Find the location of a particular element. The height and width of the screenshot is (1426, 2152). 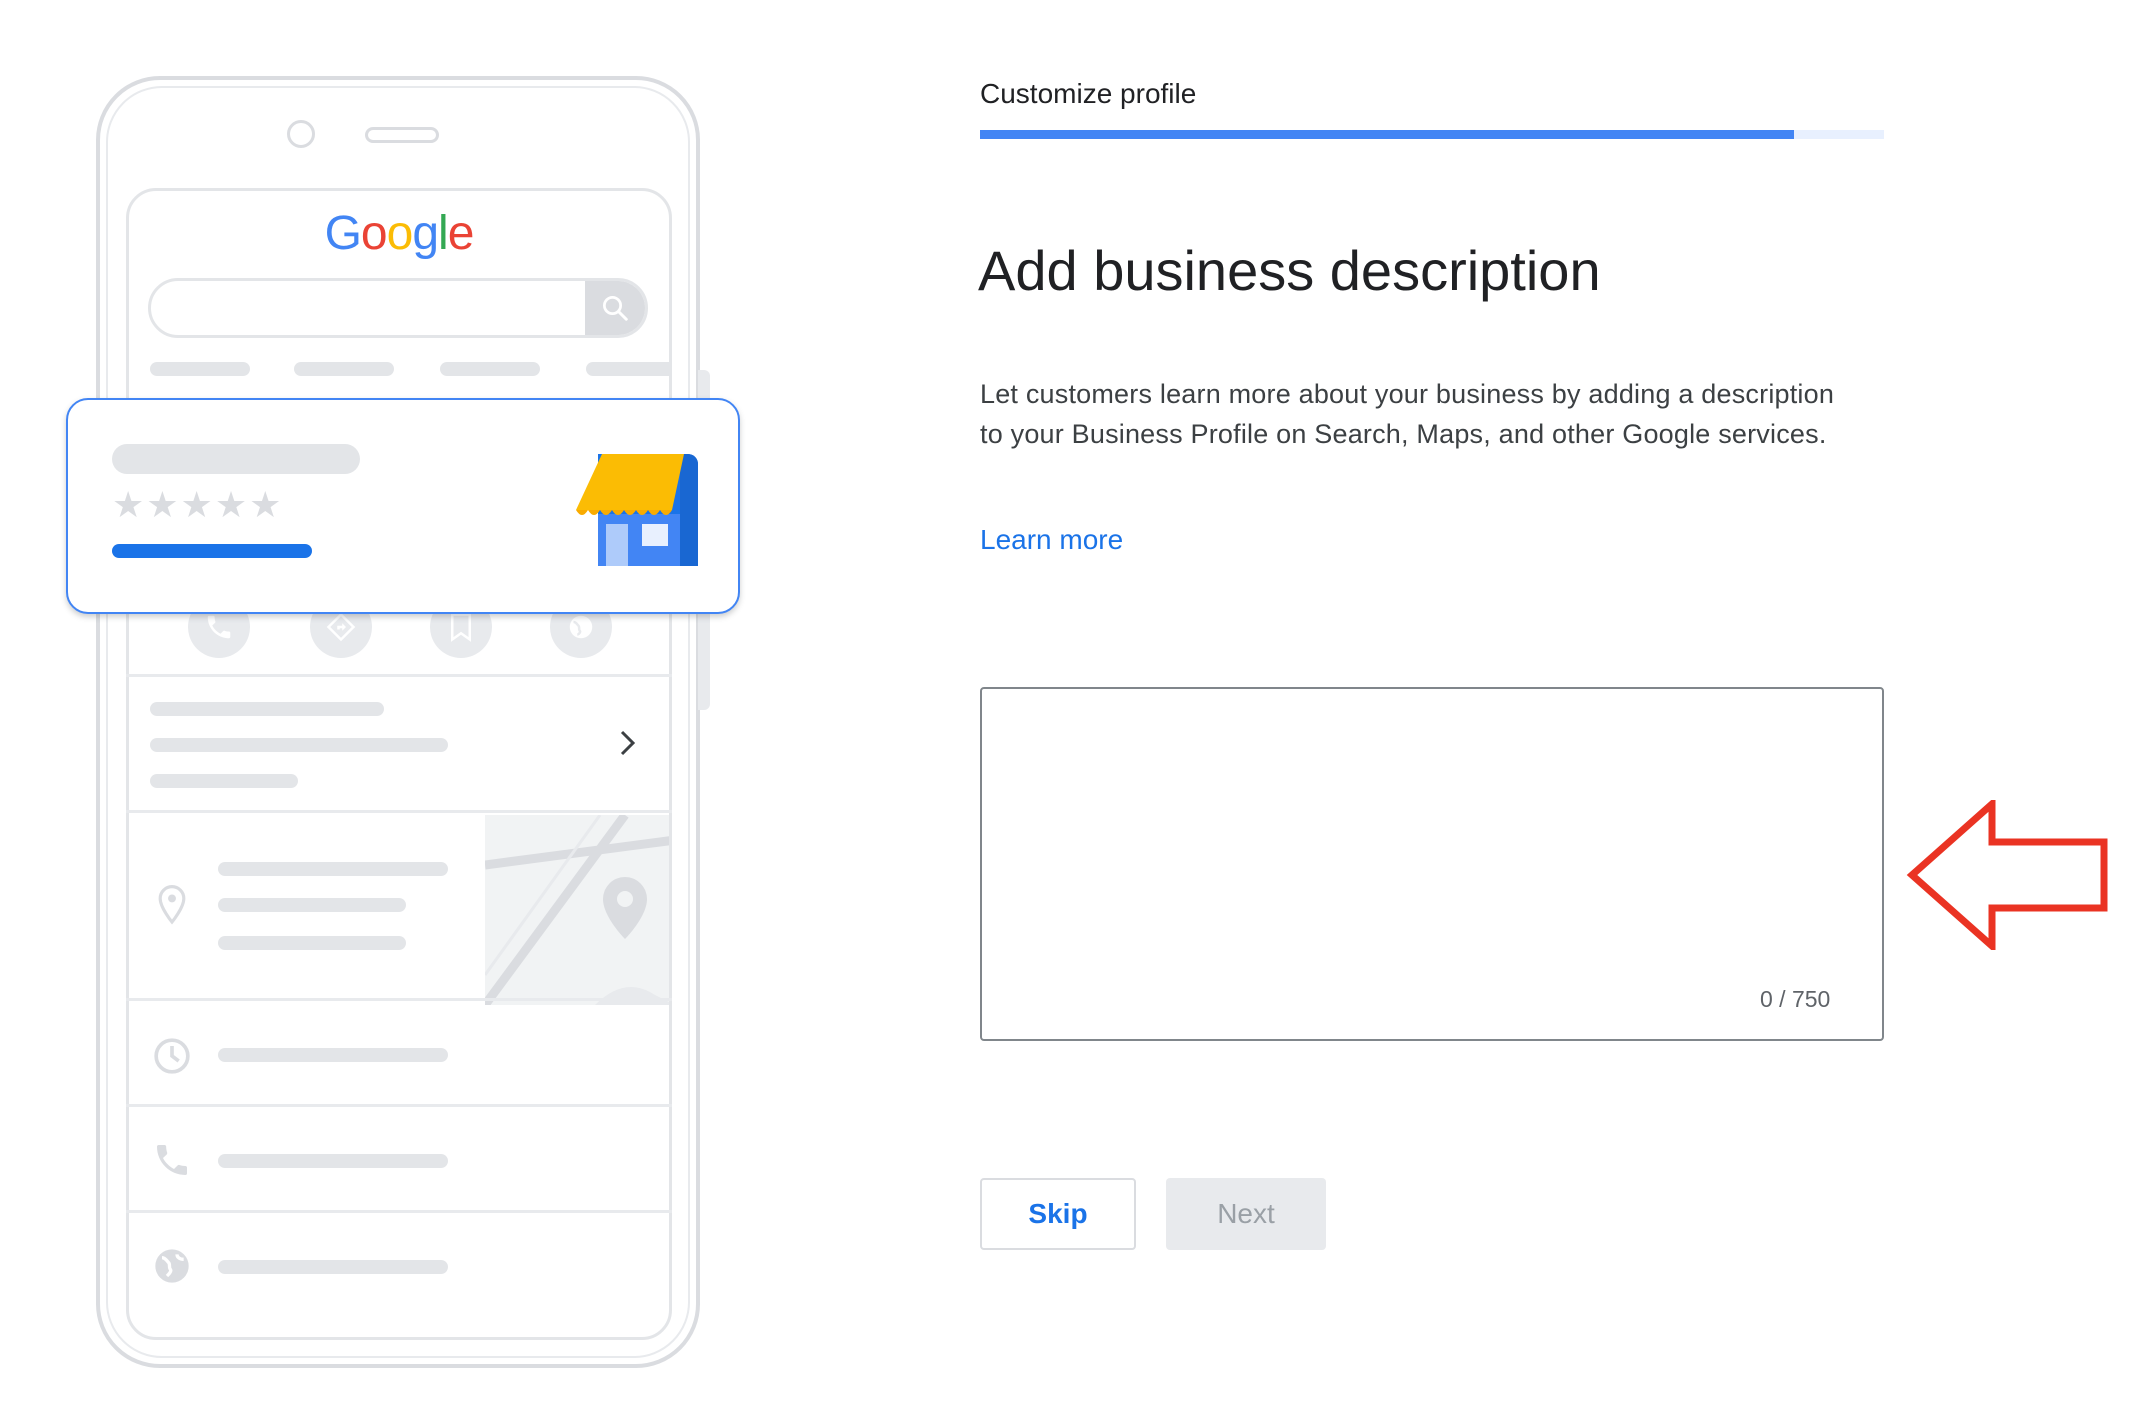

logo-letter-g: g is located at coordinates (425, 233).